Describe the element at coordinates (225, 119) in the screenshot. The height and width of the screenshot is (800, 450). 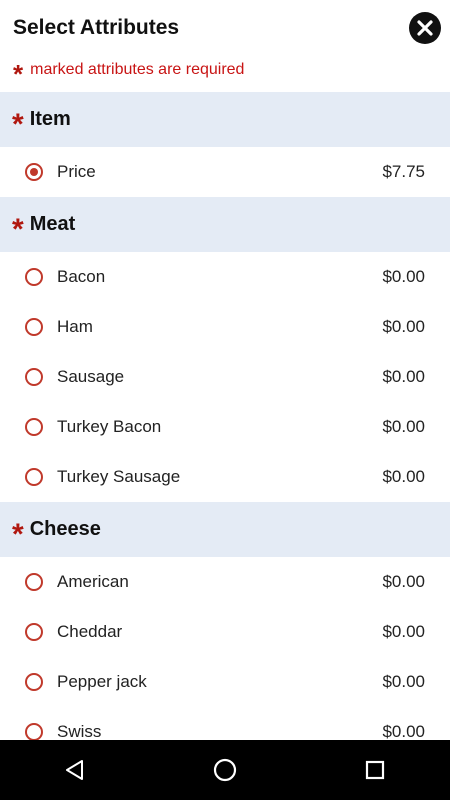
I see `section-header: * Item` at that location.